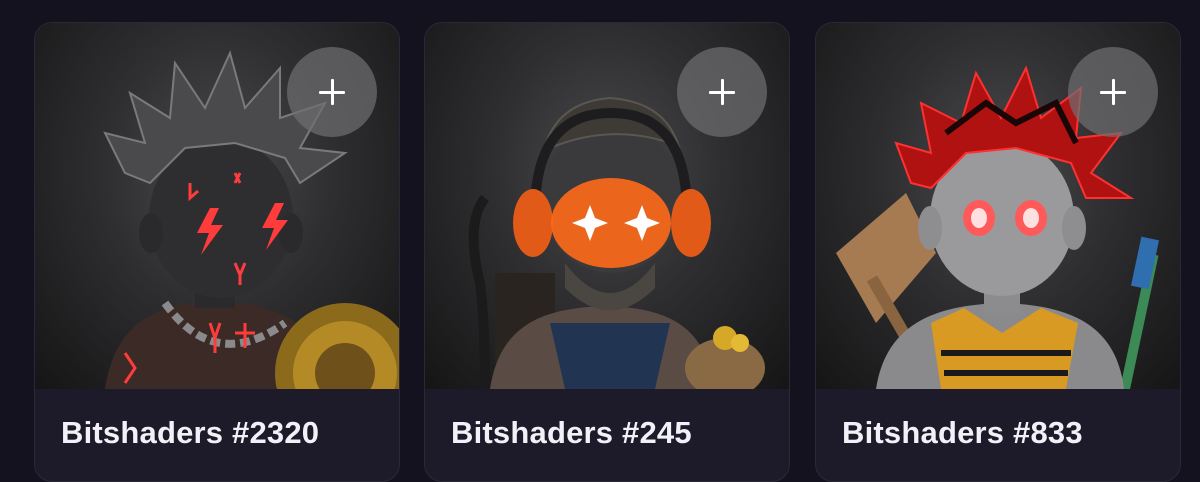 This screenshot has width=1200, height=482. Describe the element at coordinates (190, 432) in the screenshot. I see `nft-title: Bitshaders #2320` at that location.